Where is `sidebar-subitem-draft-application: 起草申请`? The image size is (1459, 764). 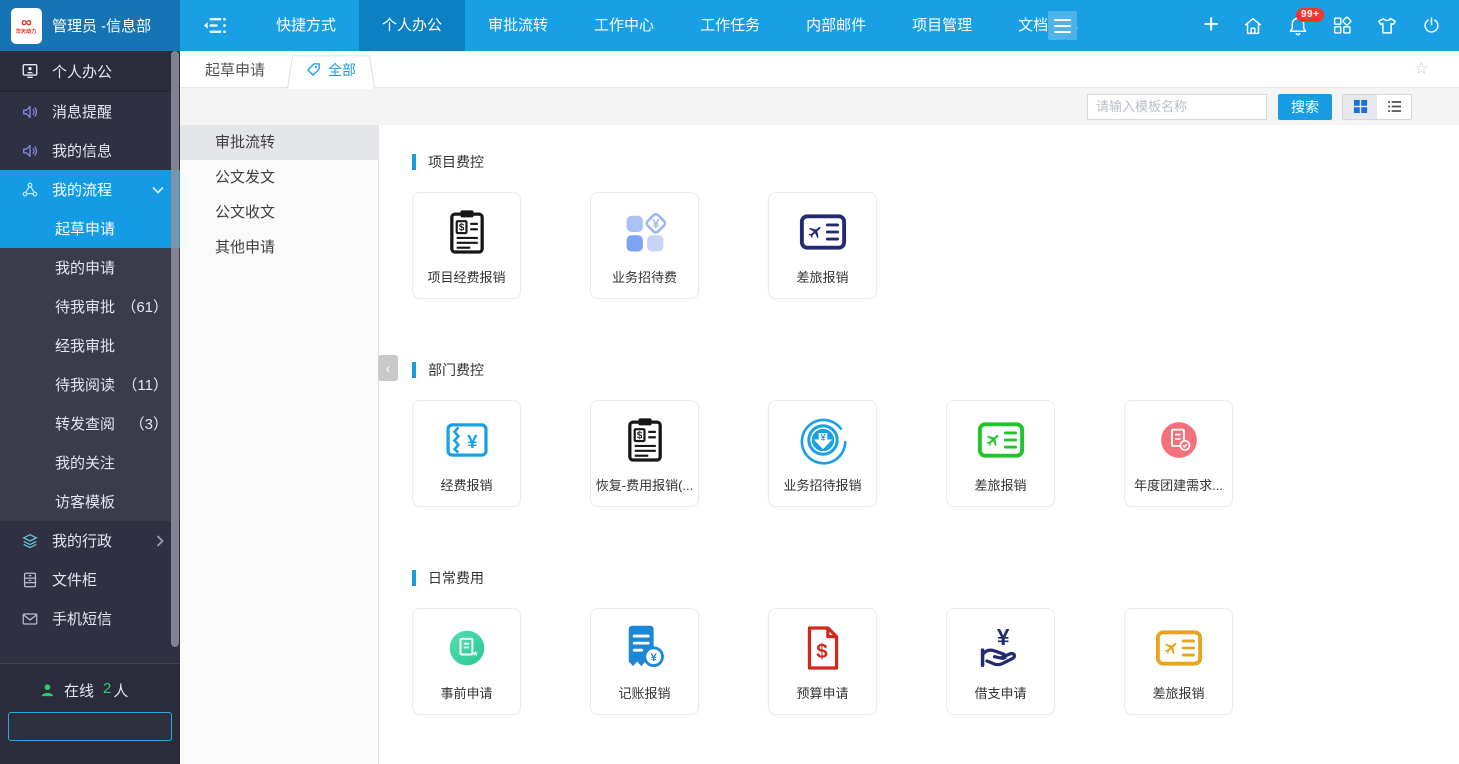
sidebar-subitem-draft-application: 起草申请 is located at coordinates (90, 228).